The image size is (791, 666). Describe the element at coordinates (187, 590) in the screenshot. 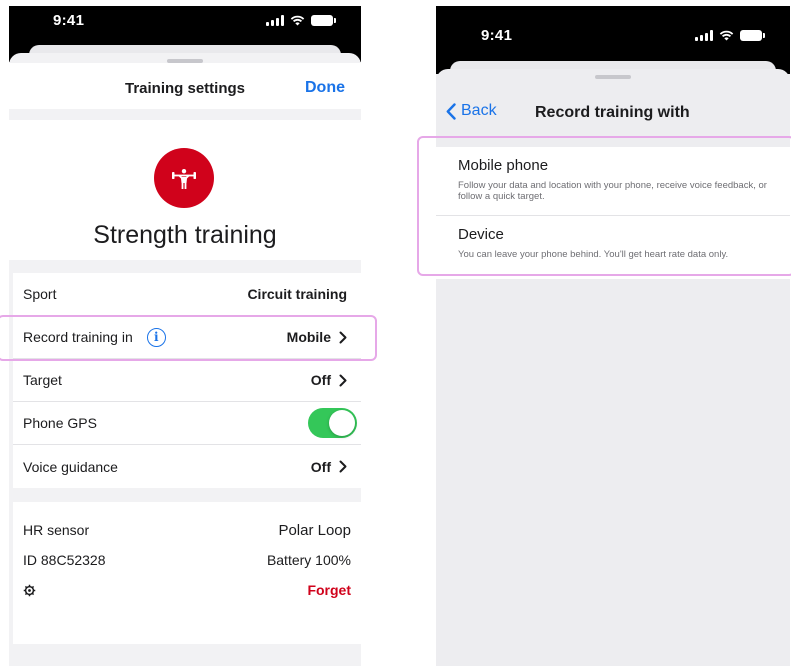

I see `device-actions-row: Forget` at that location.